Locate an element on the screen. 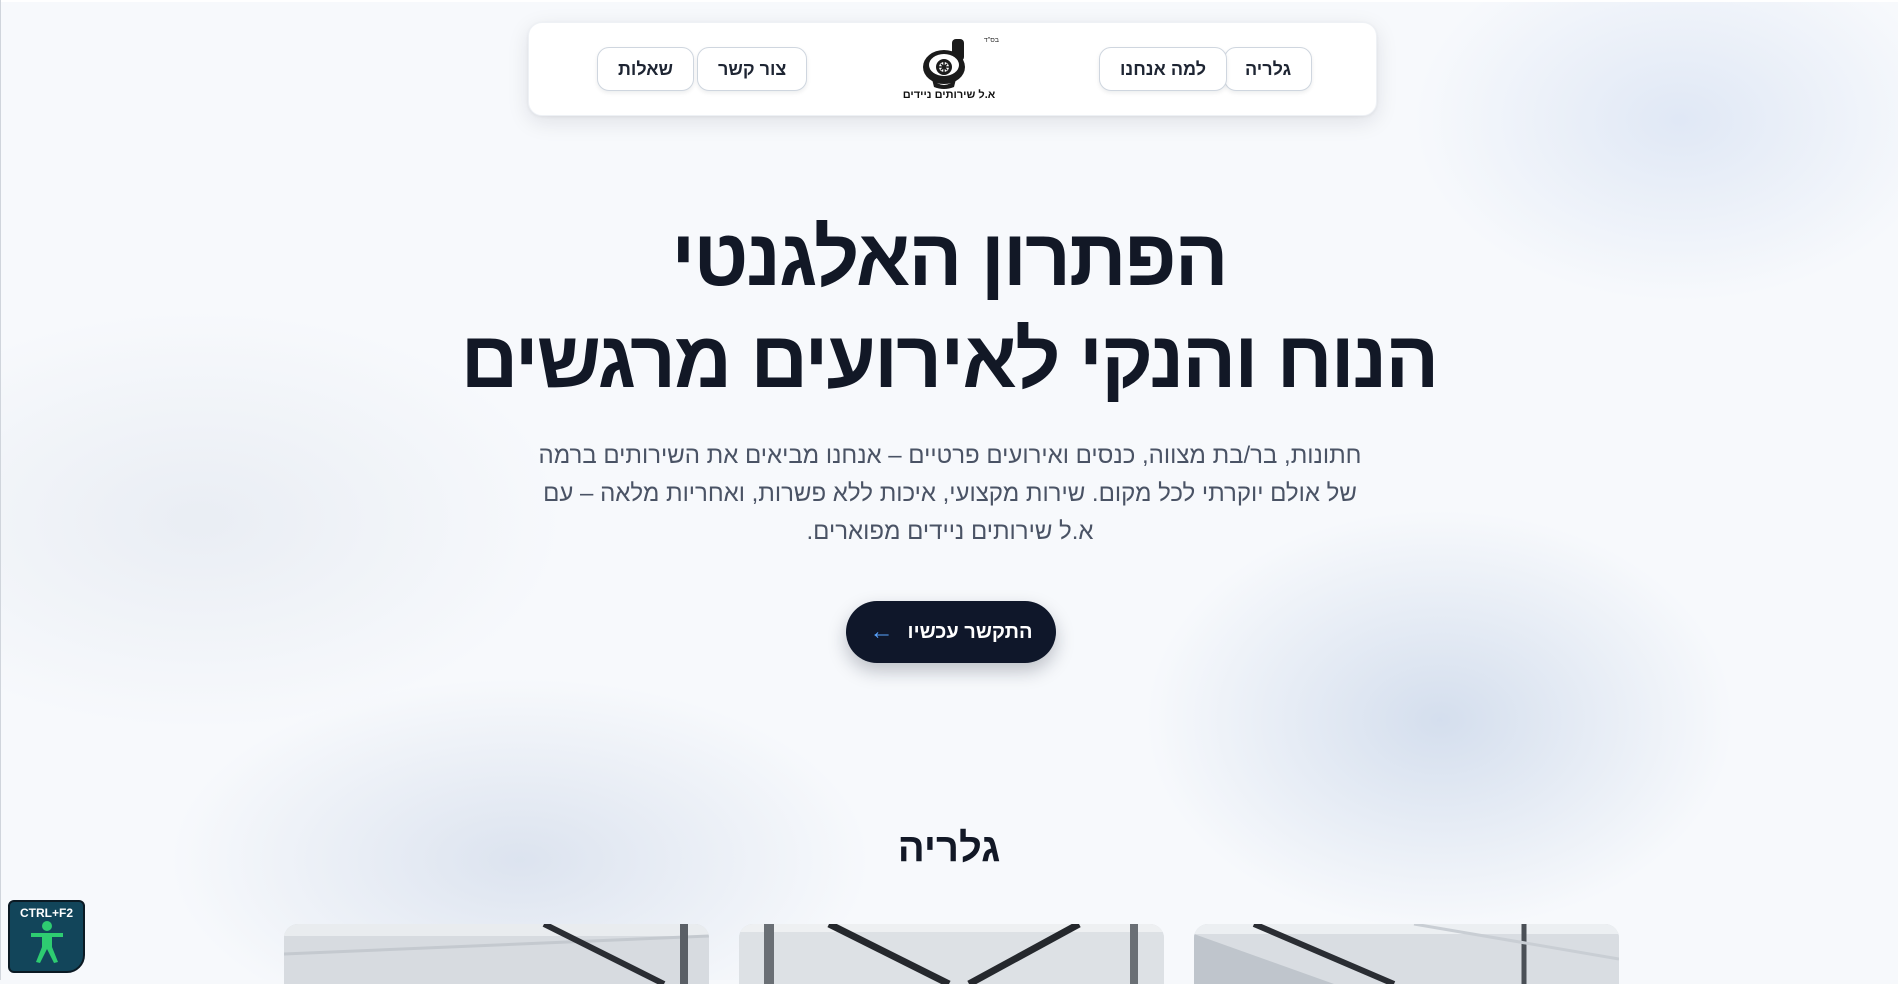 The image size is (1898, 984). accessibility-button: CTRL+F2 is located at coordinates (46, 936).